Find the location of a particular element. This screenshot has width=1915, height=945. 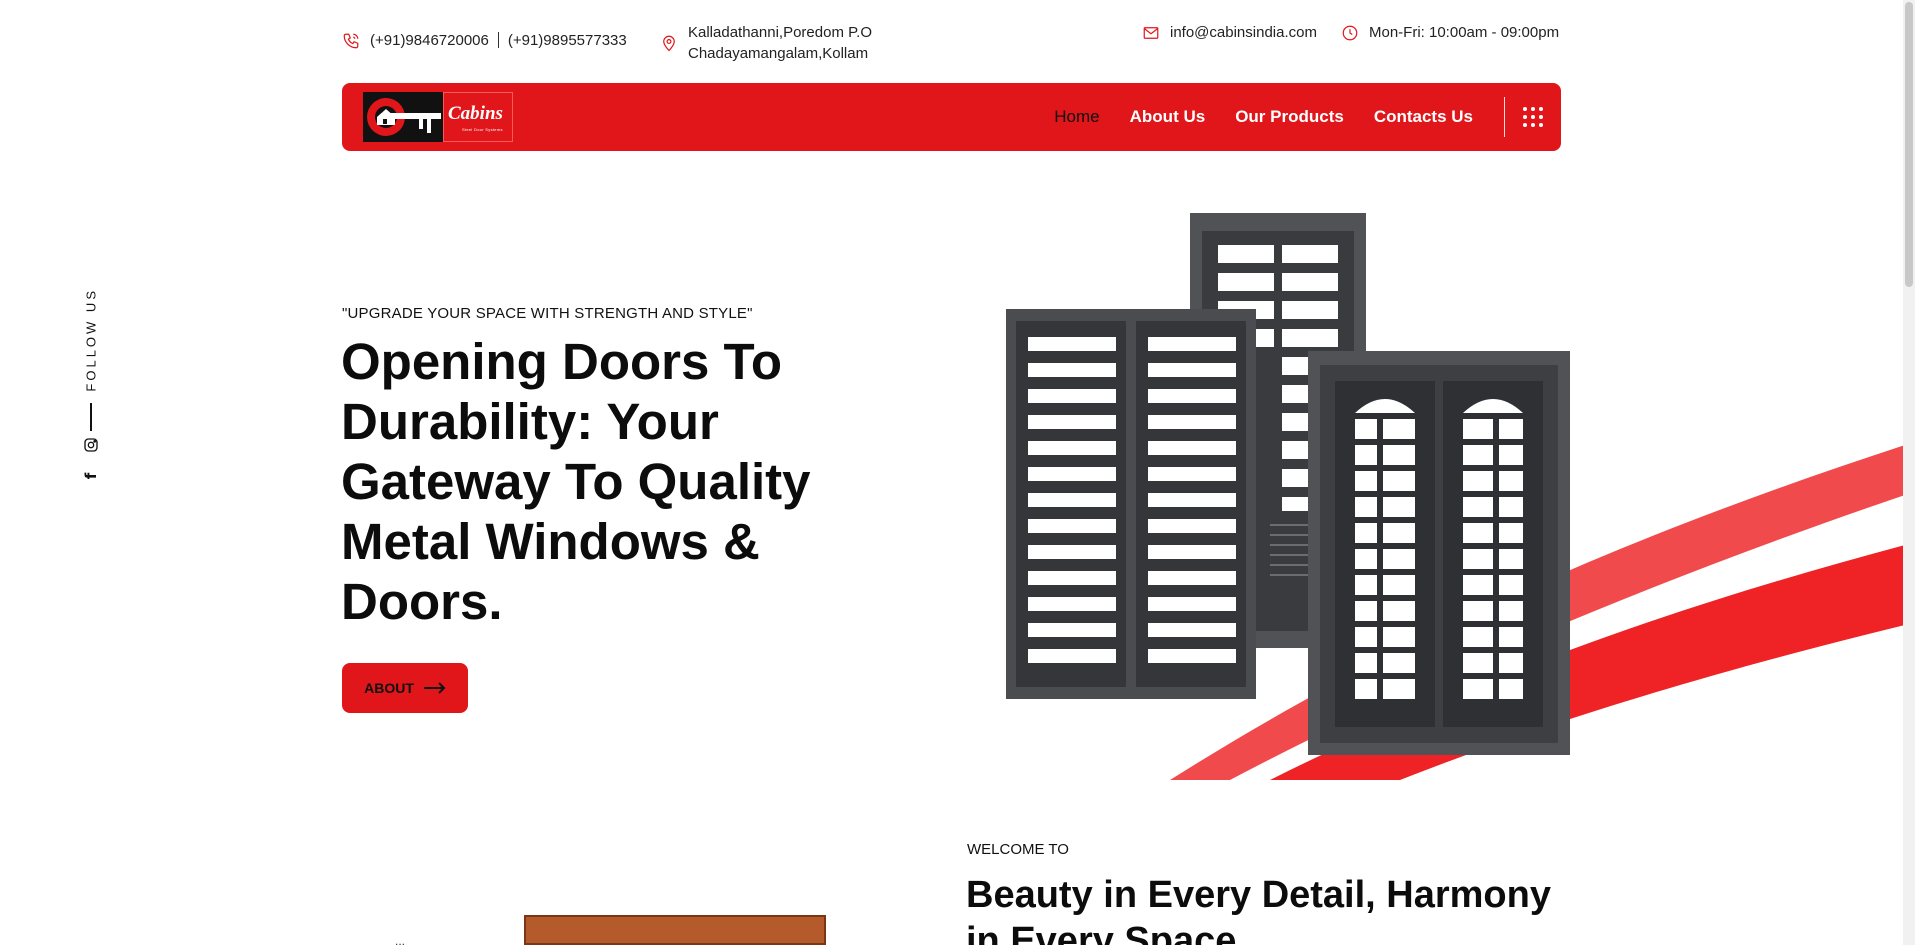

phone-info: (+91)9846720006 (+91)9895577333 is located at coordinates (484, 40).